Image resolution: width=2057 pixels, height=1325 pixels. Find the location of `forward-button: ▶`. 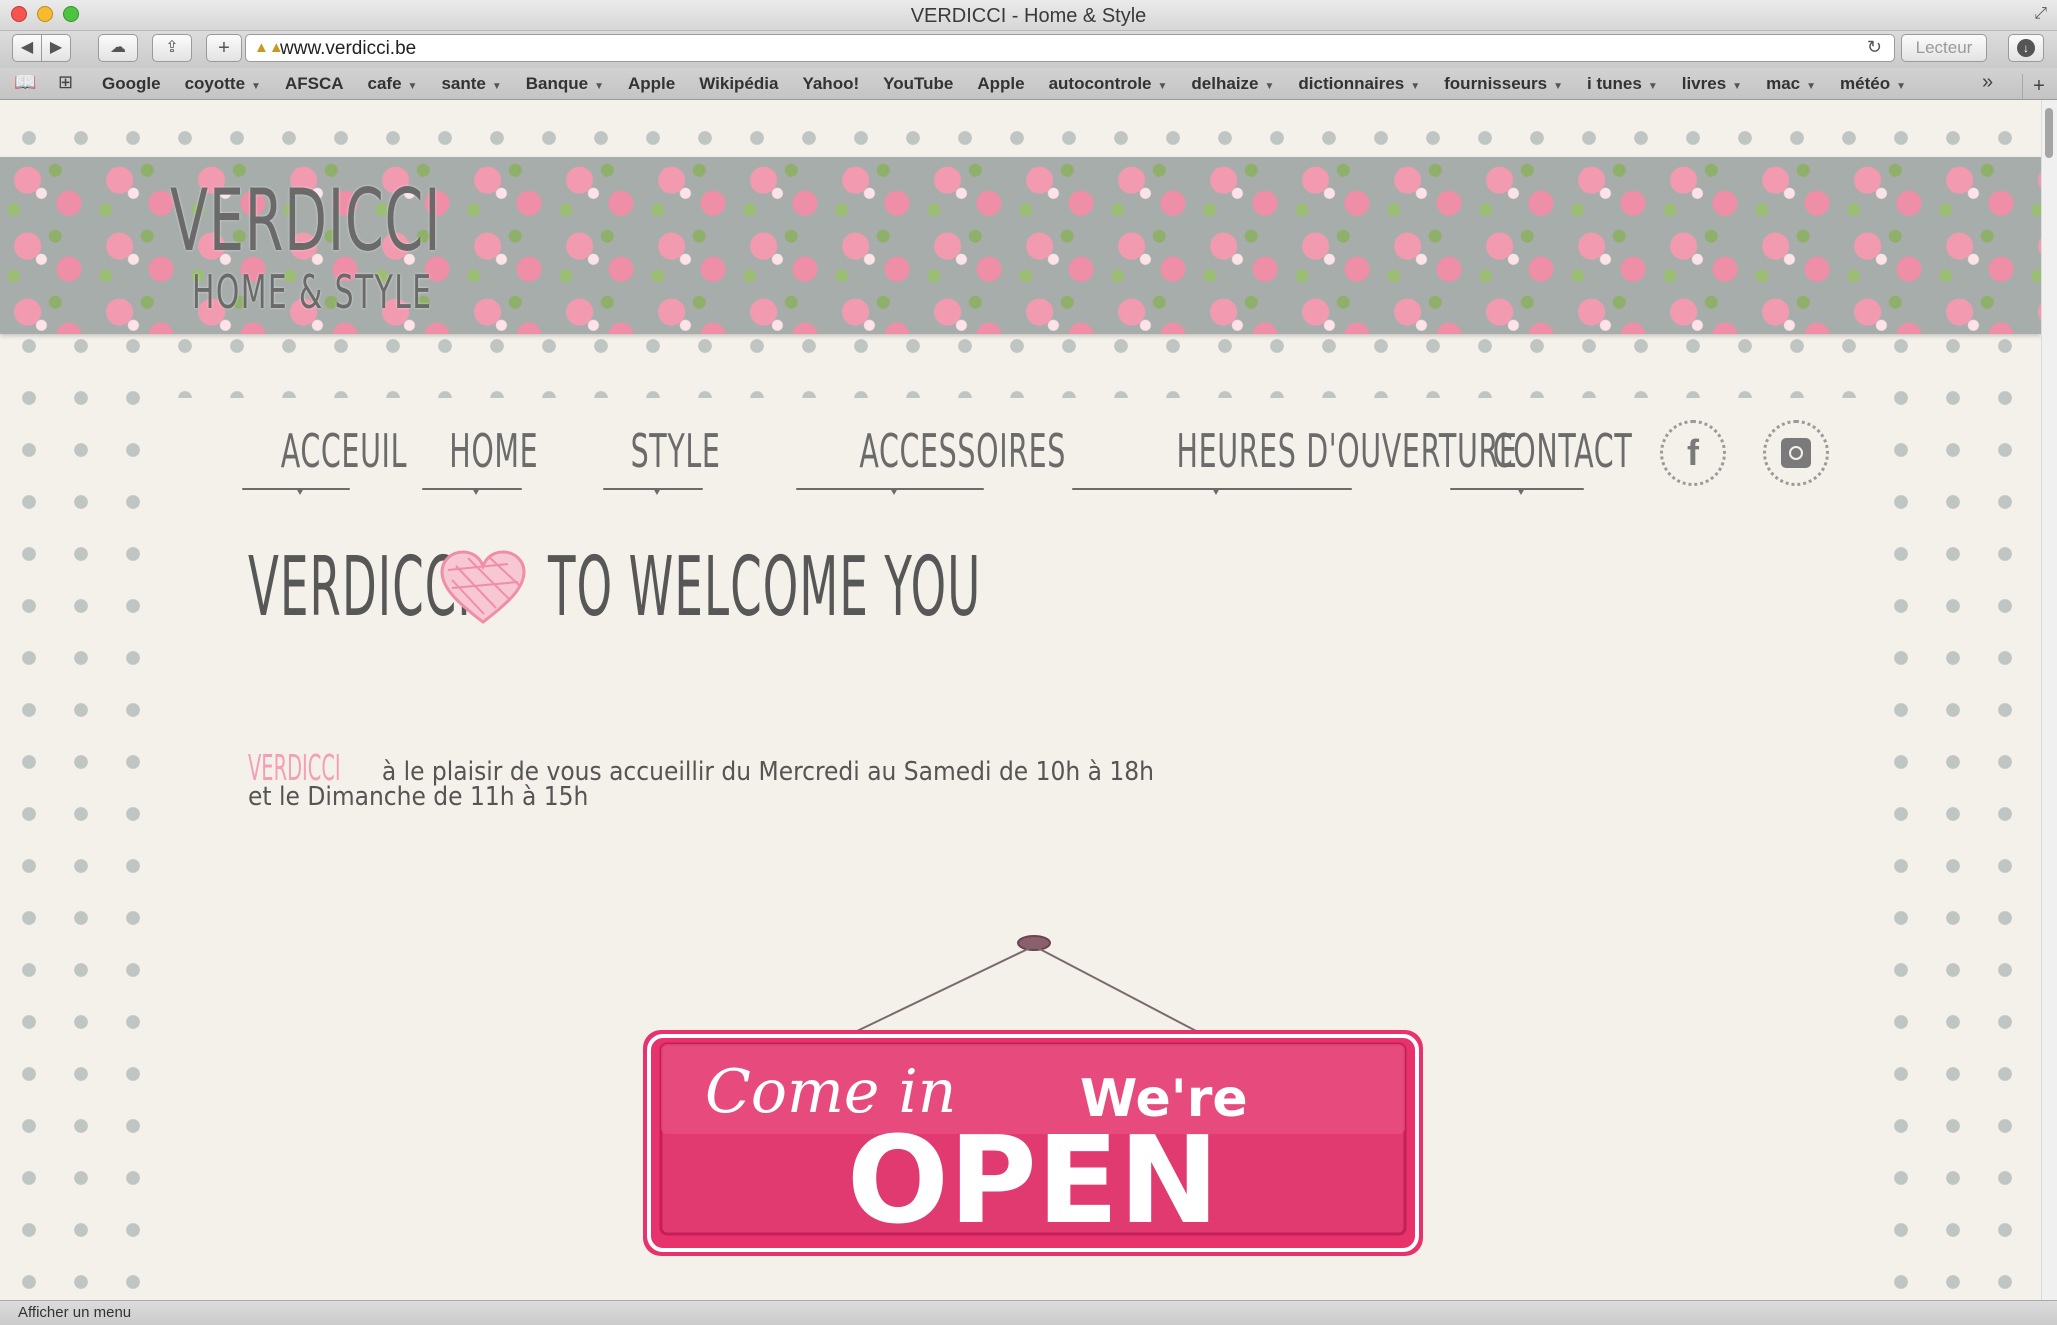

forward-button: ▶ is located at coordinates (56, 48).